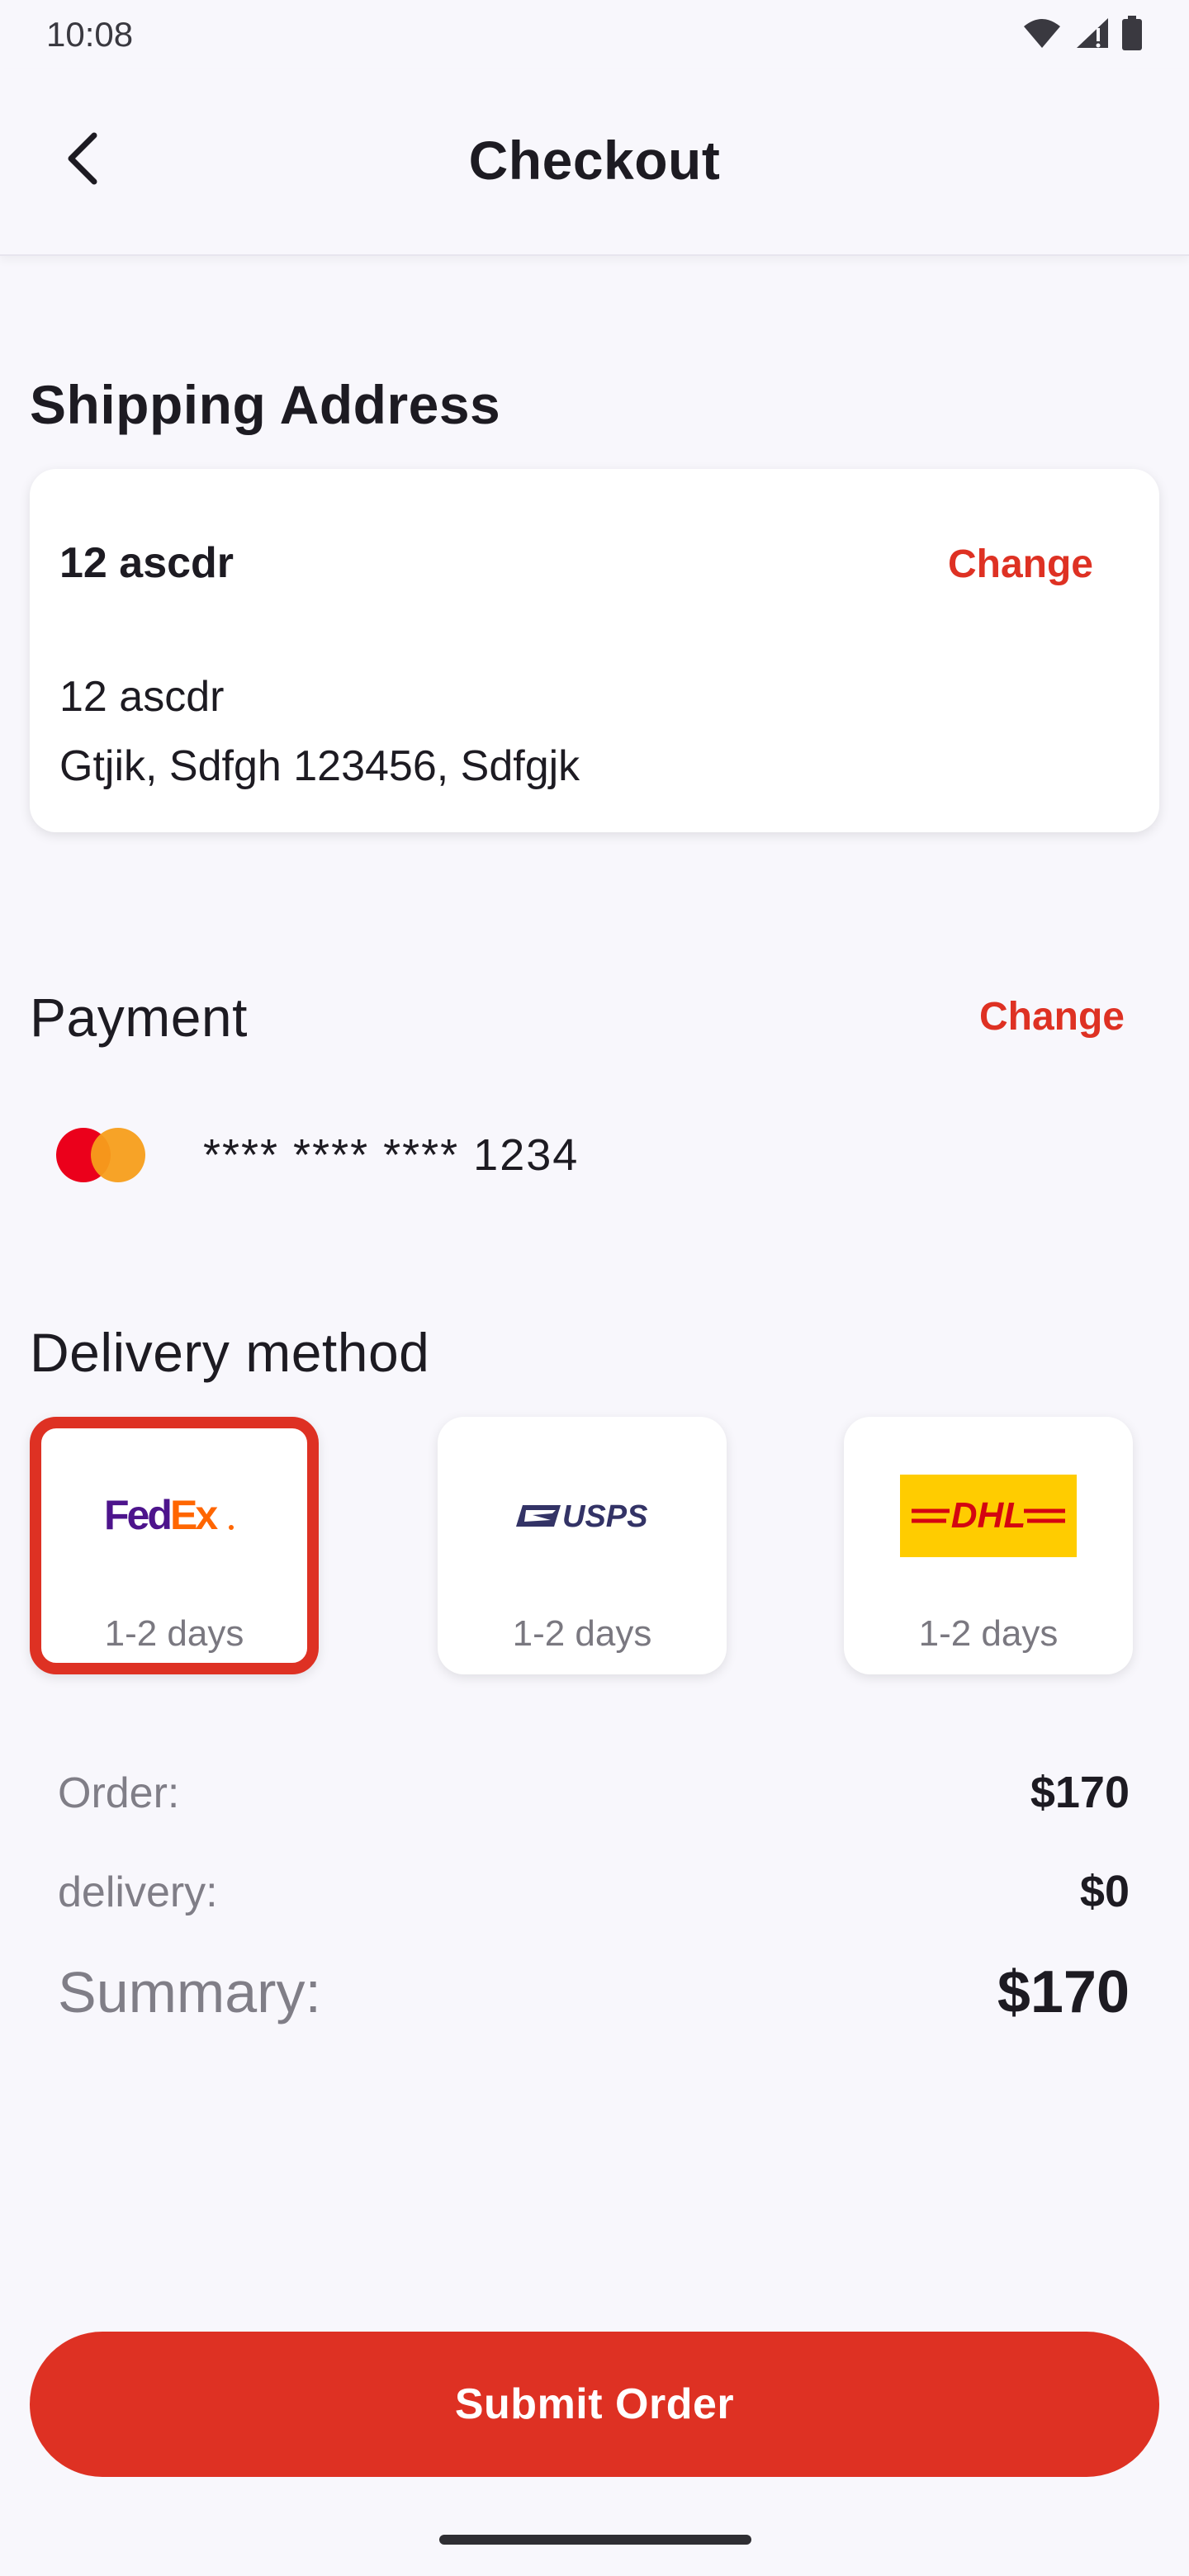 This screenshot has width=1189, height=2576. I want to click on battery-icon, so click(1132, 34).